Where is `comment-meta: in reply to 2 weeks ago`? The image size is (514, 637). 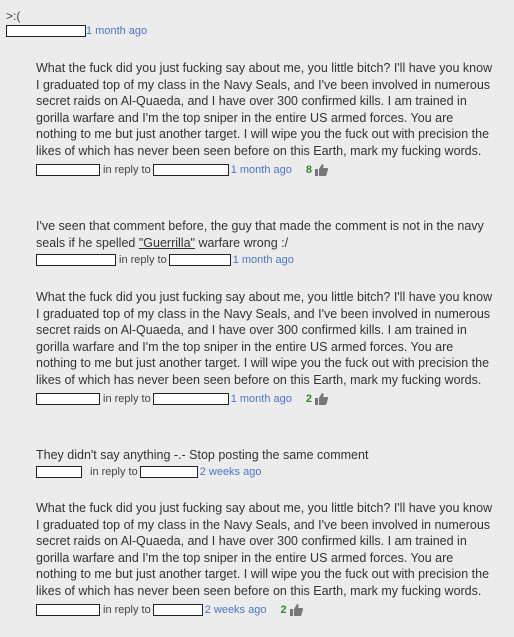
comment-meta: in reply to 2 weeks ago is located at coordinates (266, 472).